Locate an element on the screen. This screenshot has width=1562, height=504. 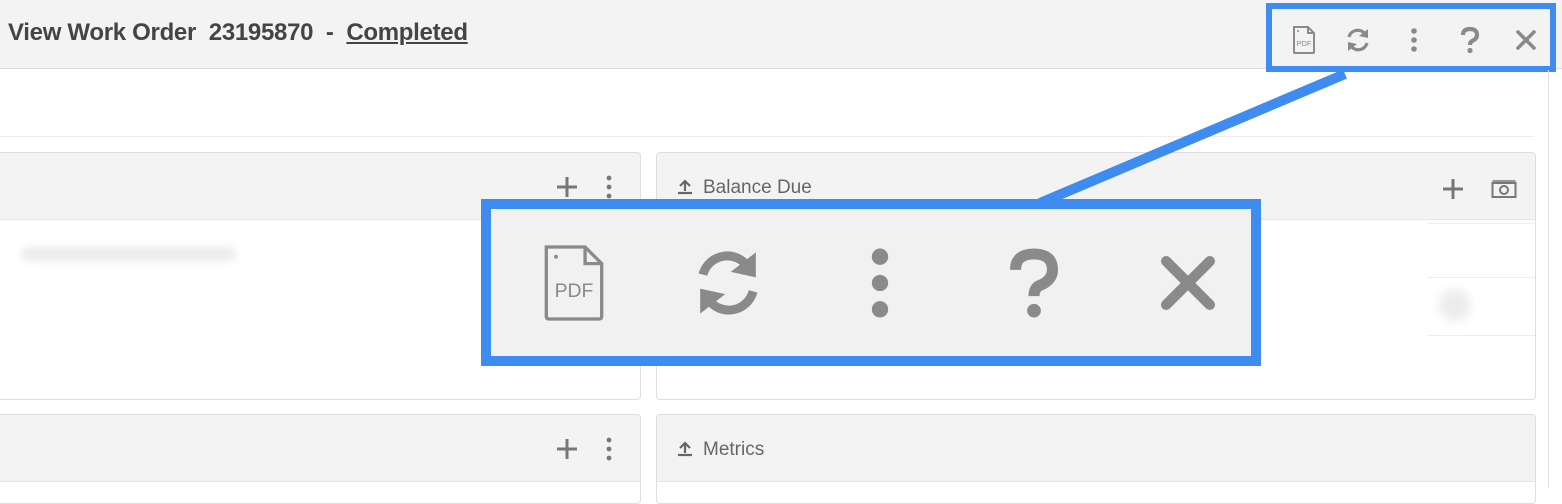
metrics-label: Metrics is located at coordinates (734, 449).